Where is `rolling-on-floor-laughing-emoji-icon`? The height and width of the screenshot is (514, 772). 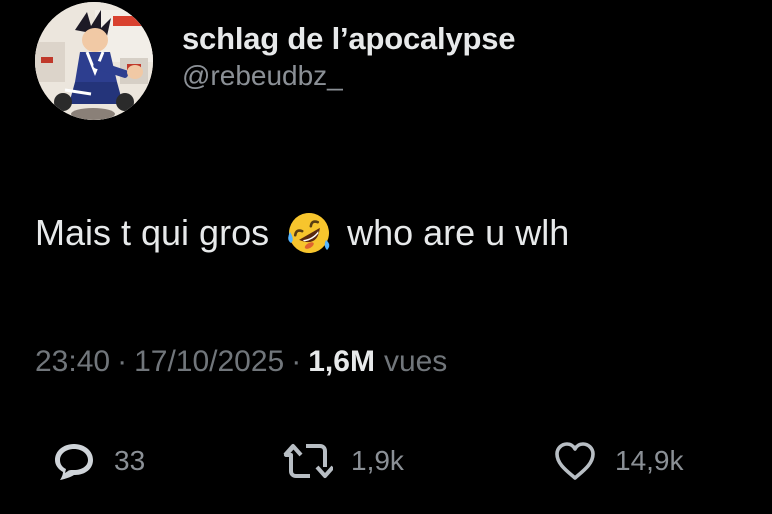
rolling-on-floor-laughing-emoji-icon is located at coordinates (309, 233).